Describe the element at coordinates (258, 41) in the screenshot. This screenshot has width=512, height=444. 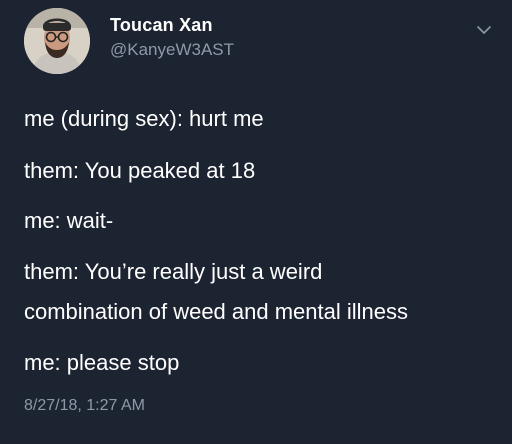
I see `tweet-header: Toucan Xan @KanyeW3AST` at that location.